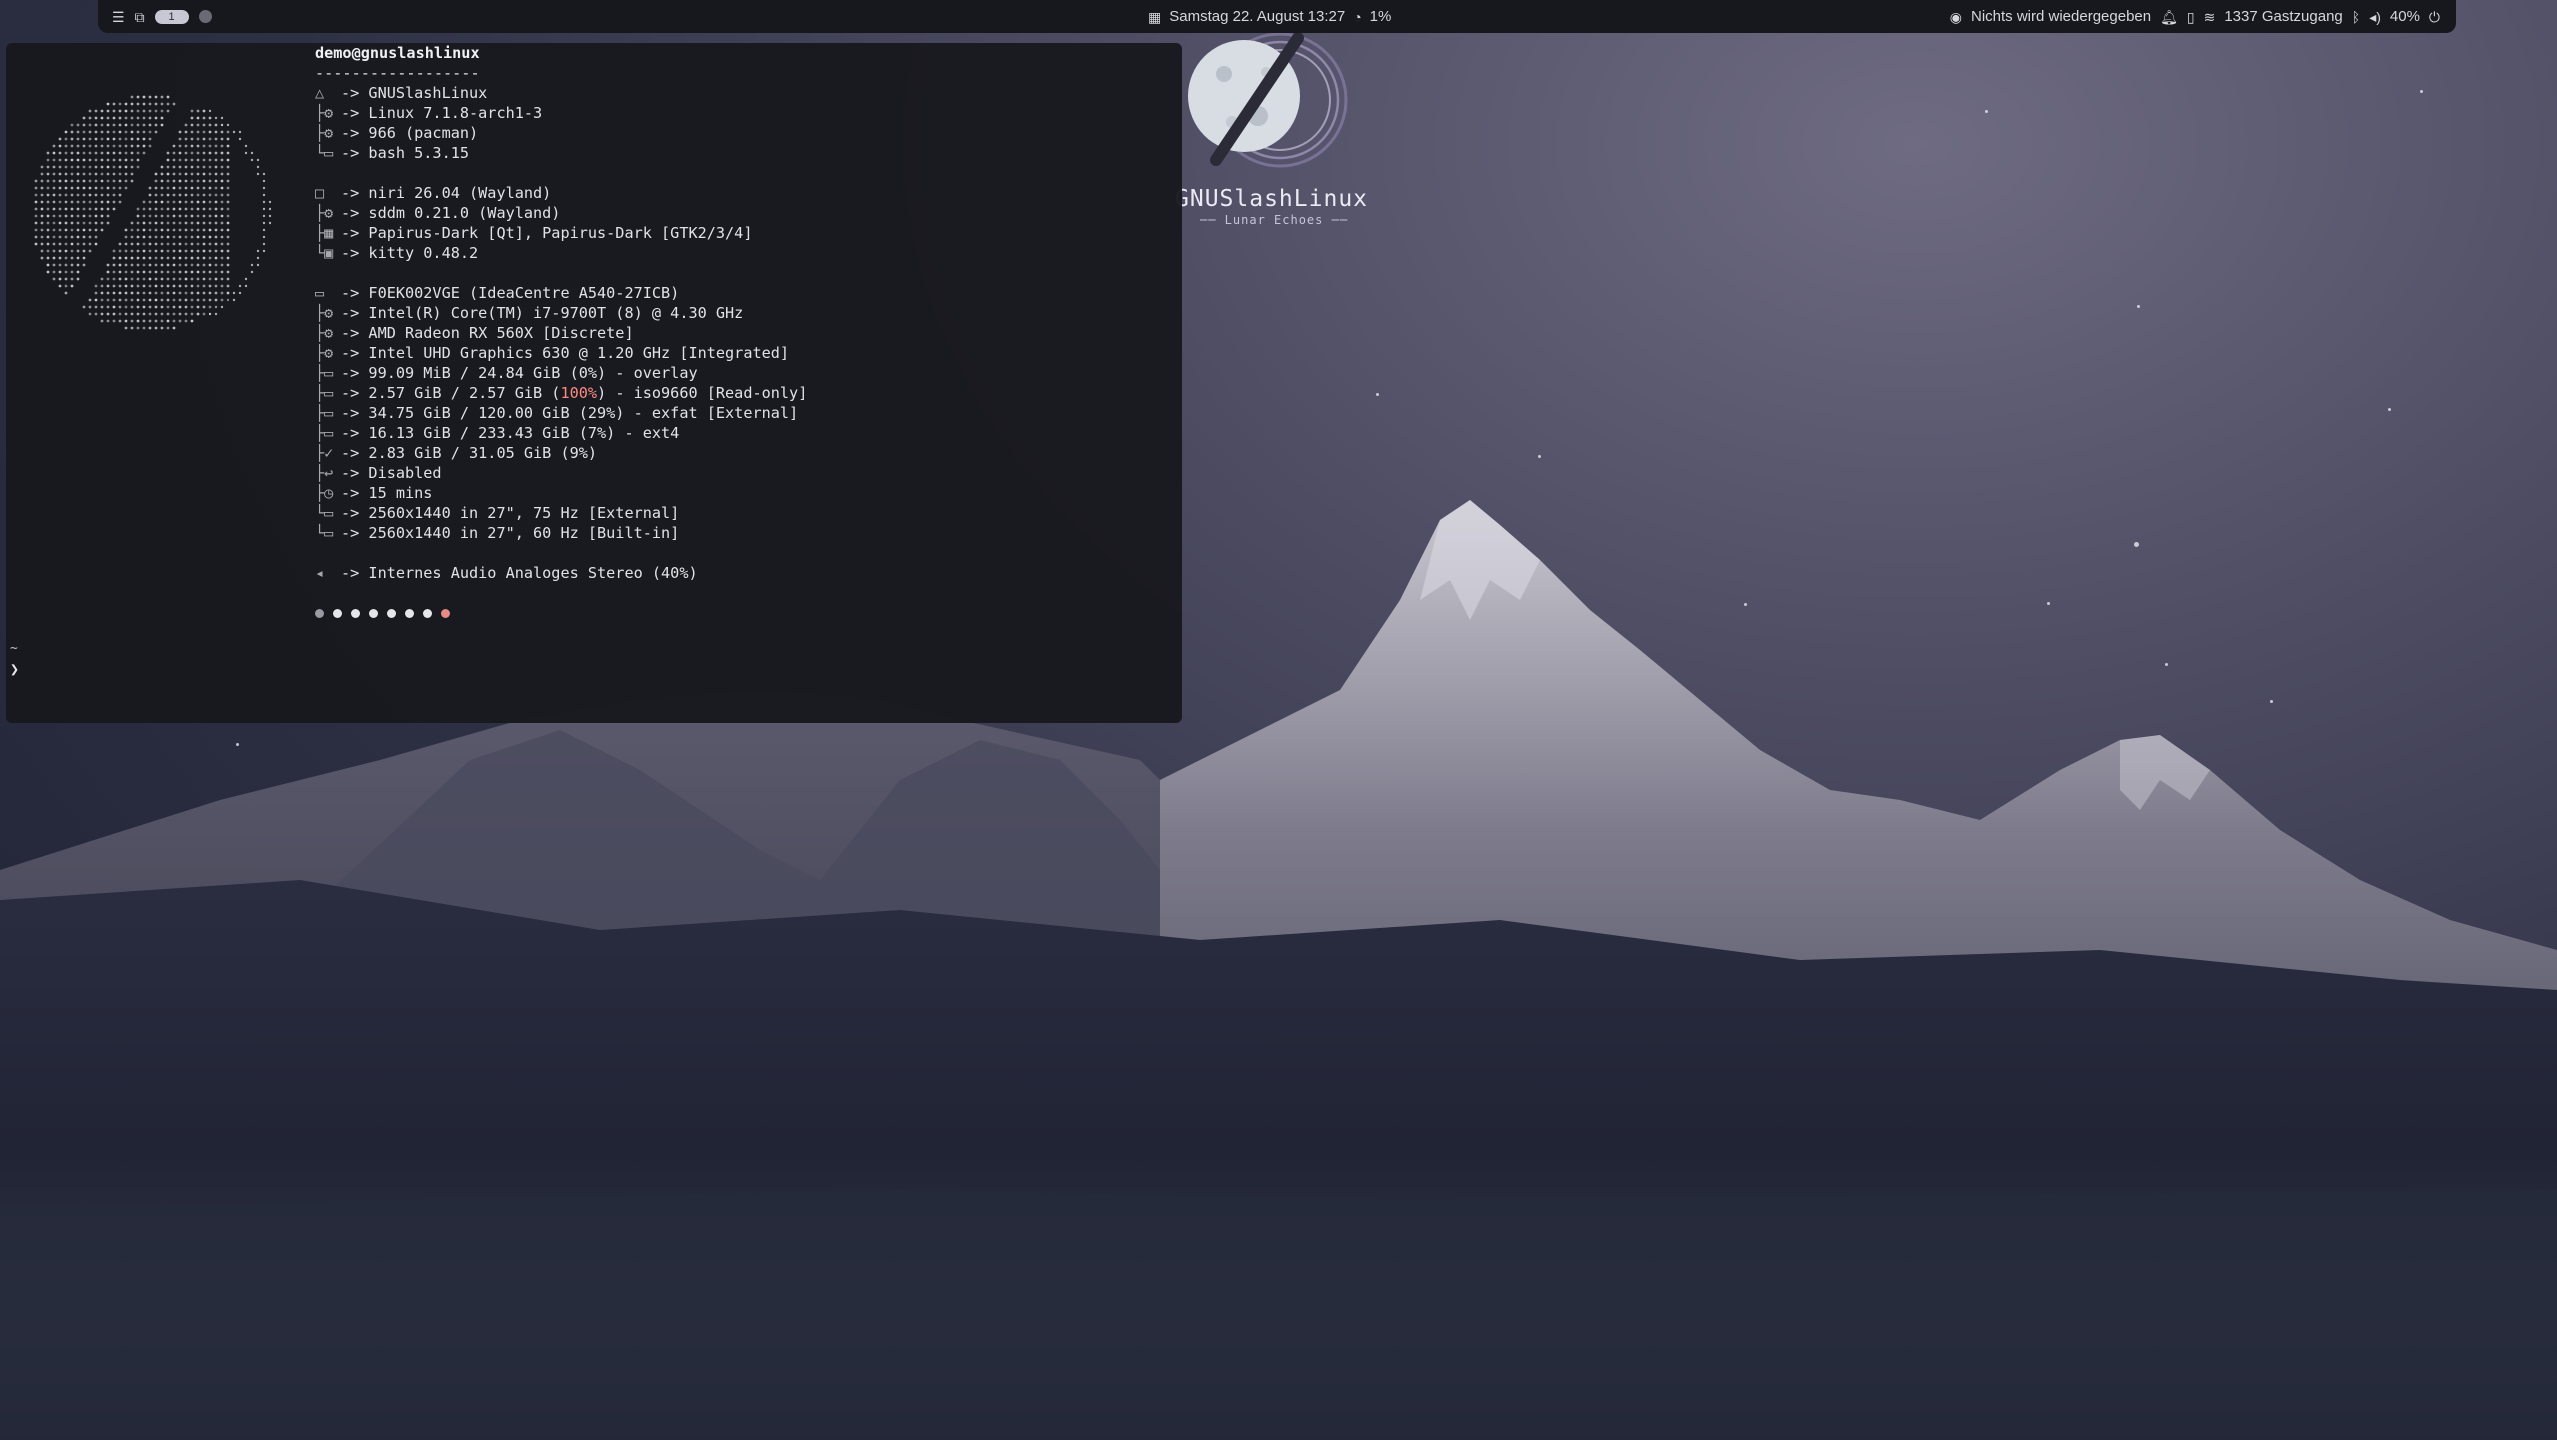 This screenshot has height=1440, width=2557. I want to click on bluetooth-icon: ᛒ, so click(2356, 17).